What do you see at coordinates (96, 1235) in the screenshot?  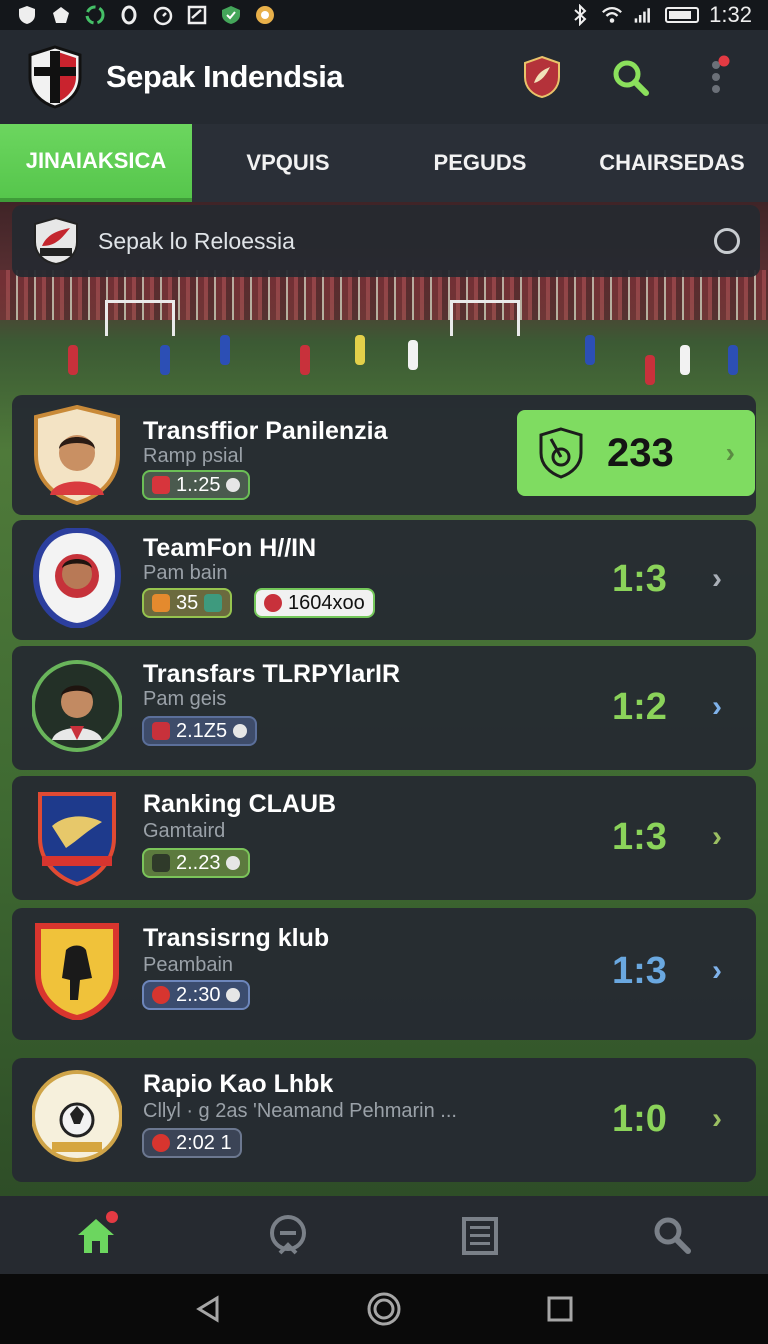 I see `nav-home` at bounding box center [96, 1235].